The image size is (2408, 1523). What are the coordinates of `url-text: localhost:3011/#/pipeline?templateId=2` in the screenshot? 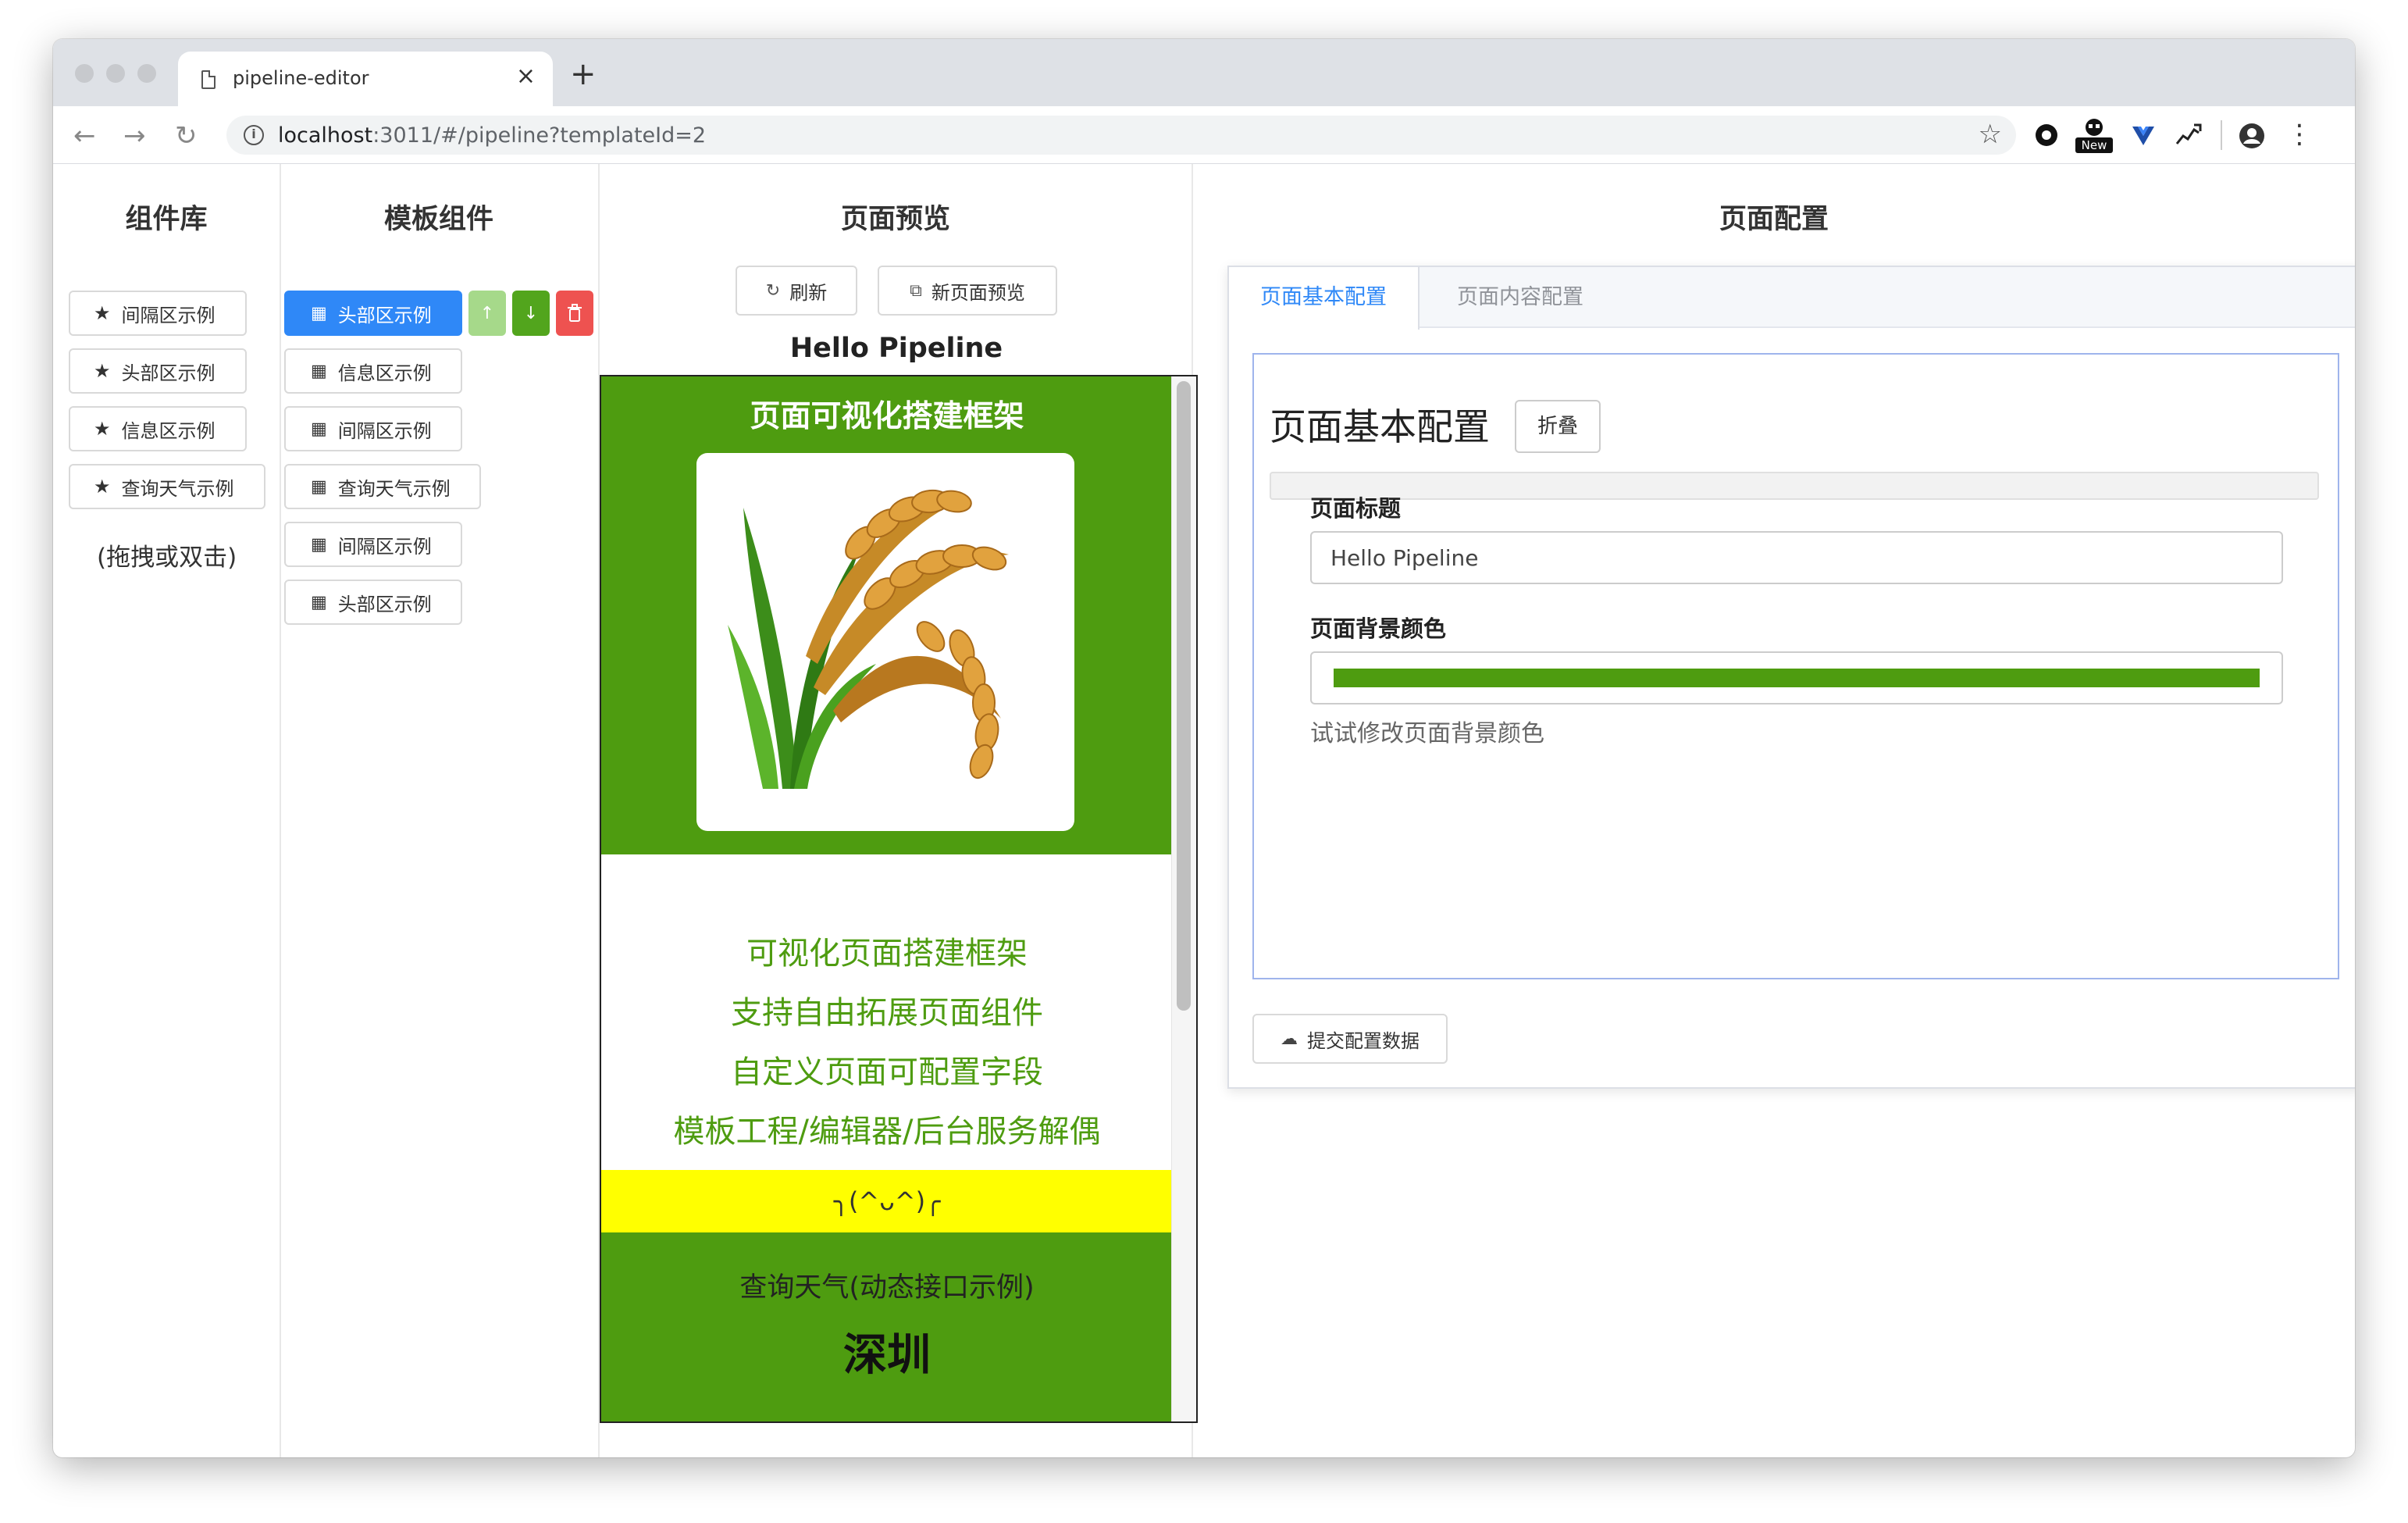 It's located at (492, 135).